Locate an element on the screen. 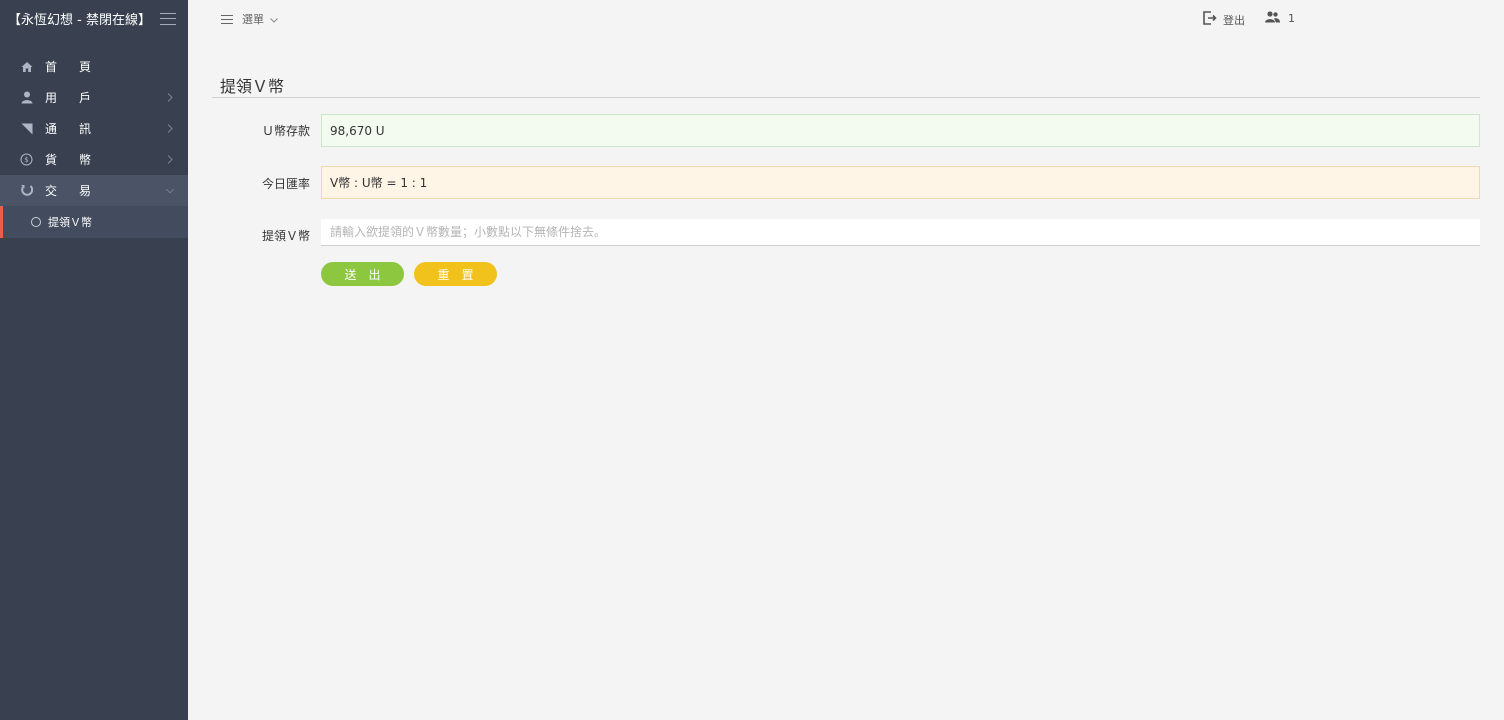 The height and width of the screenshot is (720, 1504). transaction-icon is located at coordinates (26, 190).